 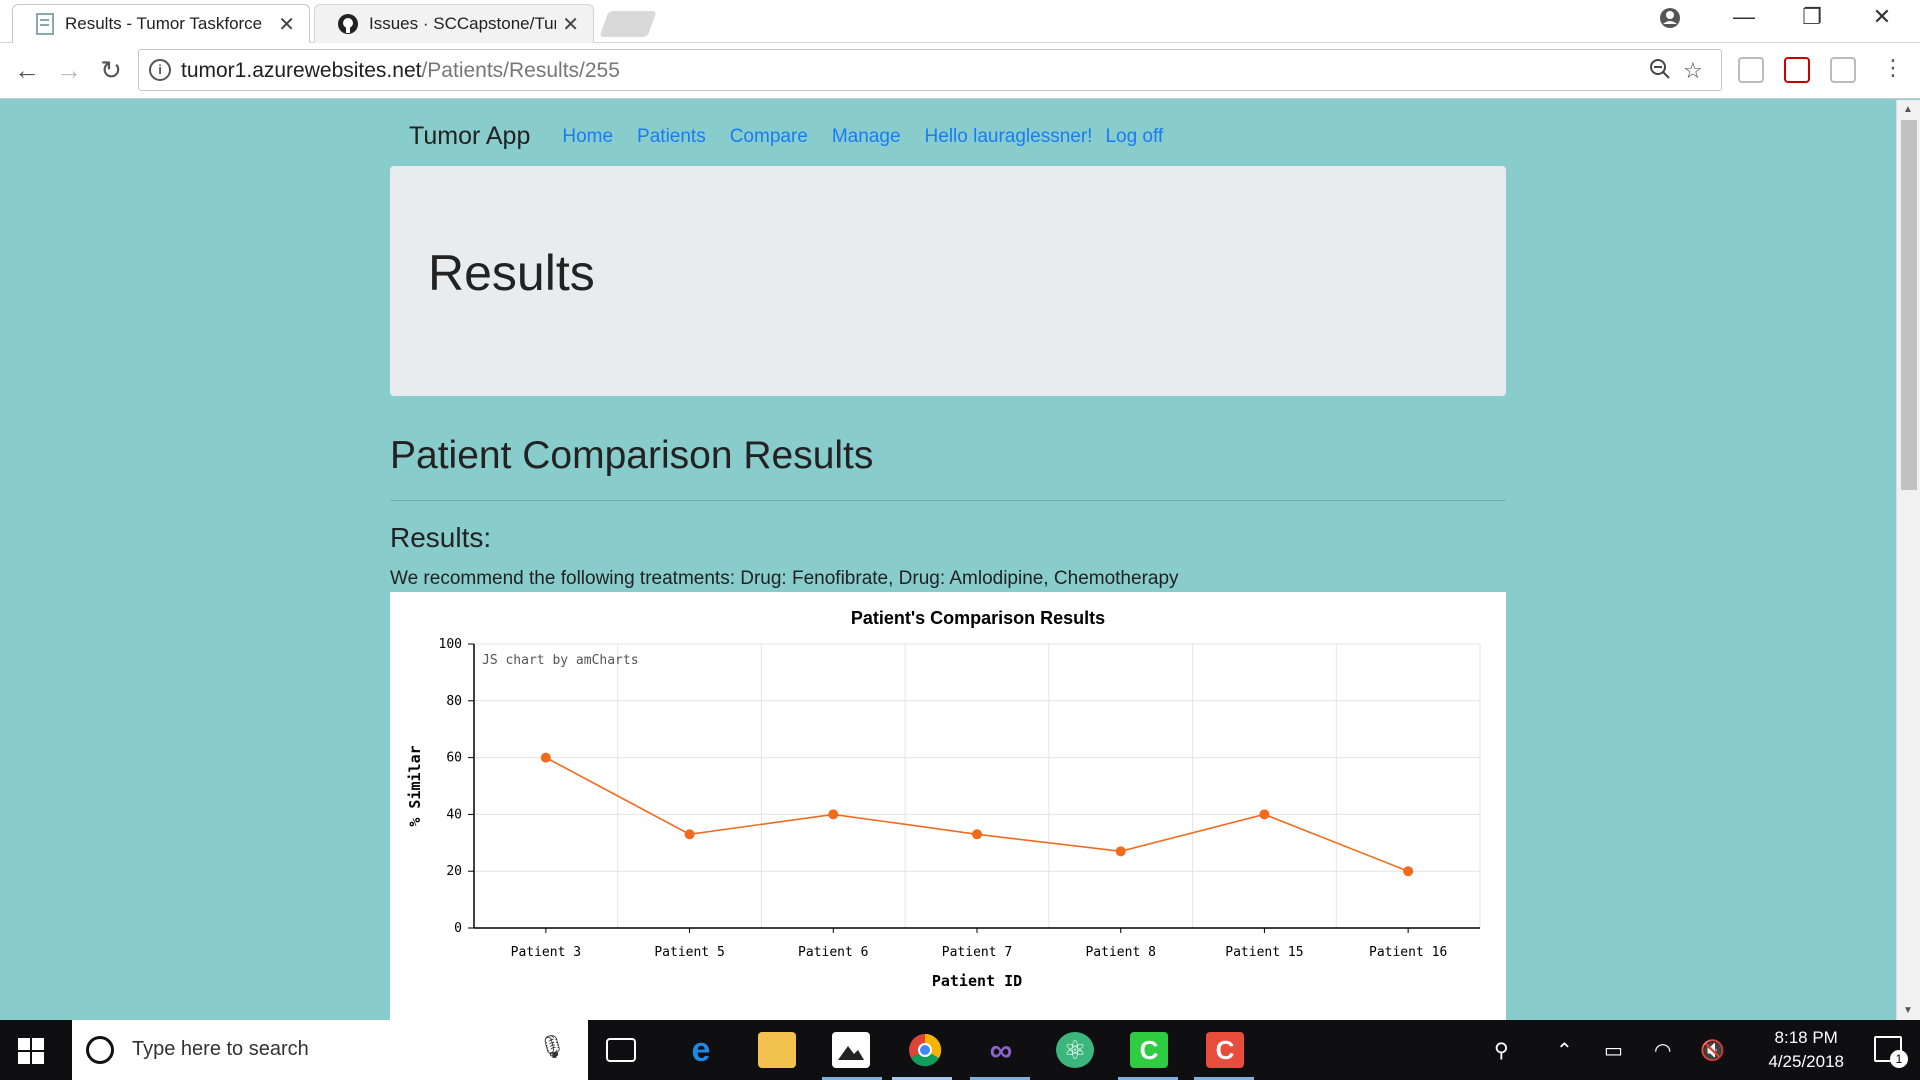 I want to click on volume-muted-icon: 🔇, so click(x=1712, y=1050).